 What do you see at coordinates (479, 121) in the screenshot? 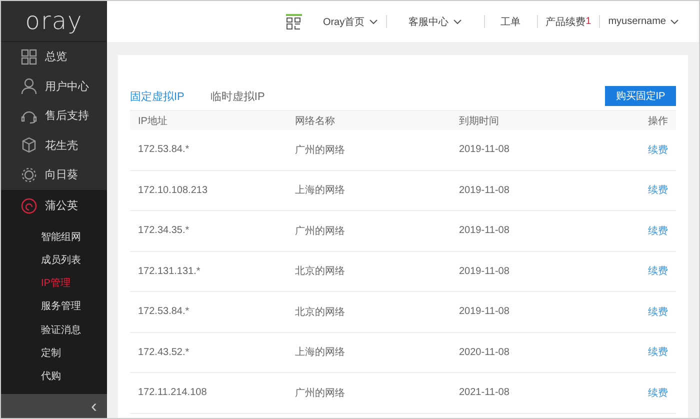
I see `column-header: 到期时间` at bounding box center [479, 121].